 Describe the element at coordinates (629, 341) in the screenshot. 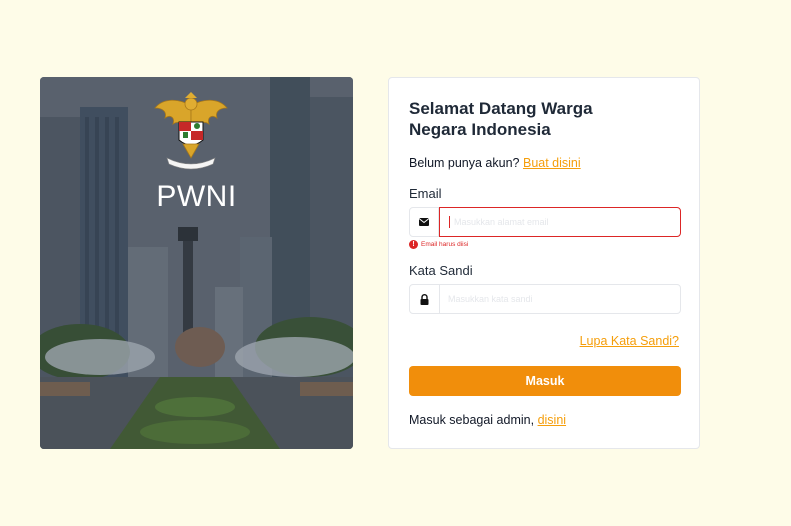

I see `forgot-password-link: Lupa Kata Sandi?` at that location.